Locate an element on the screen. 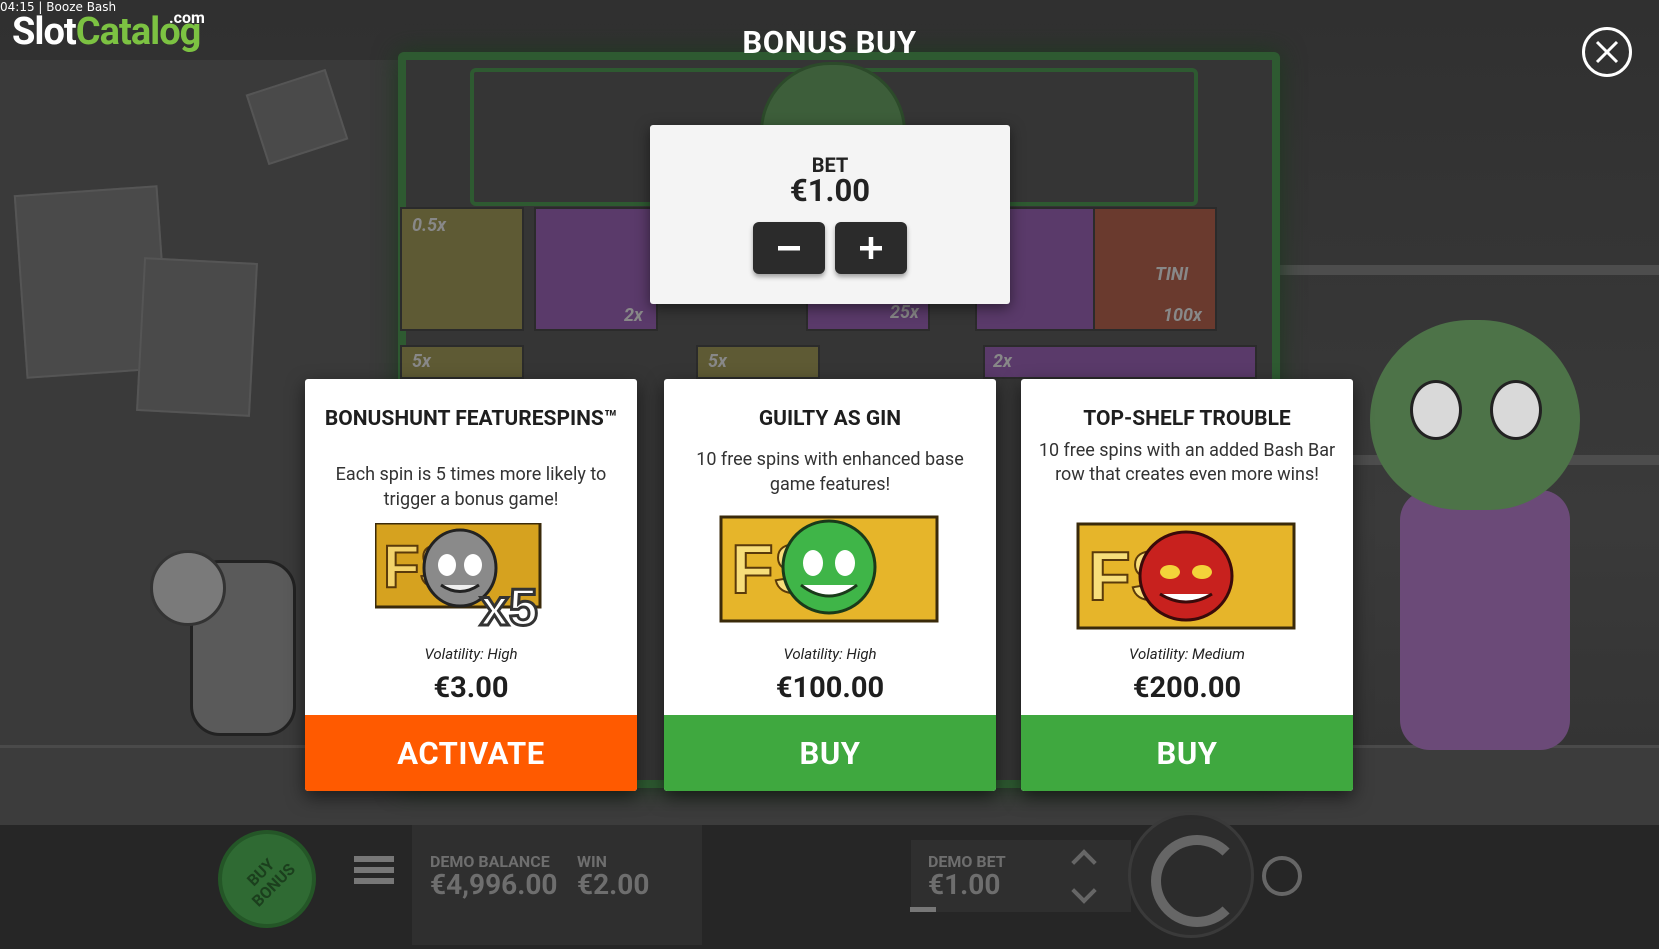  featurespins-x5-icon: FS x5 is located at coordinates (458, 578).